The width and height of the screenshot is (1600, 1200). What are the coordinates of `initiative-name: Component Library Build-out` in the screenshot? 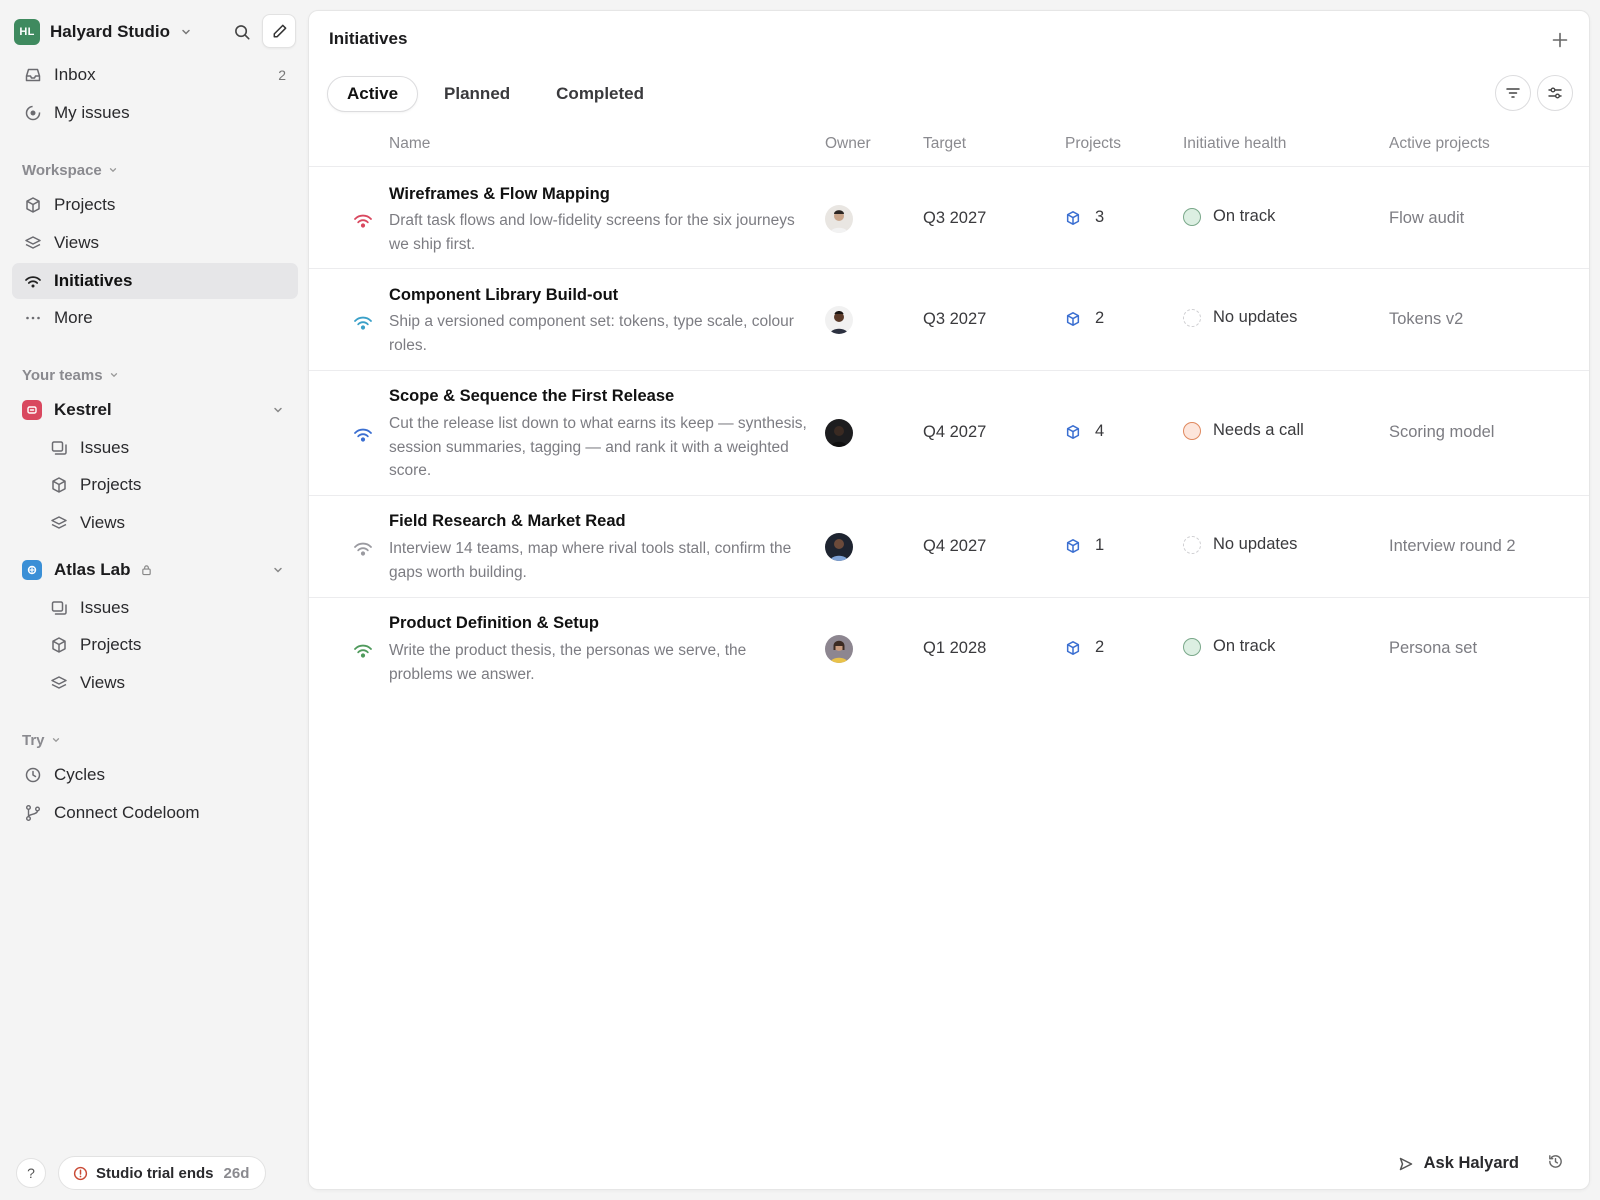 It's located at (503, 295).